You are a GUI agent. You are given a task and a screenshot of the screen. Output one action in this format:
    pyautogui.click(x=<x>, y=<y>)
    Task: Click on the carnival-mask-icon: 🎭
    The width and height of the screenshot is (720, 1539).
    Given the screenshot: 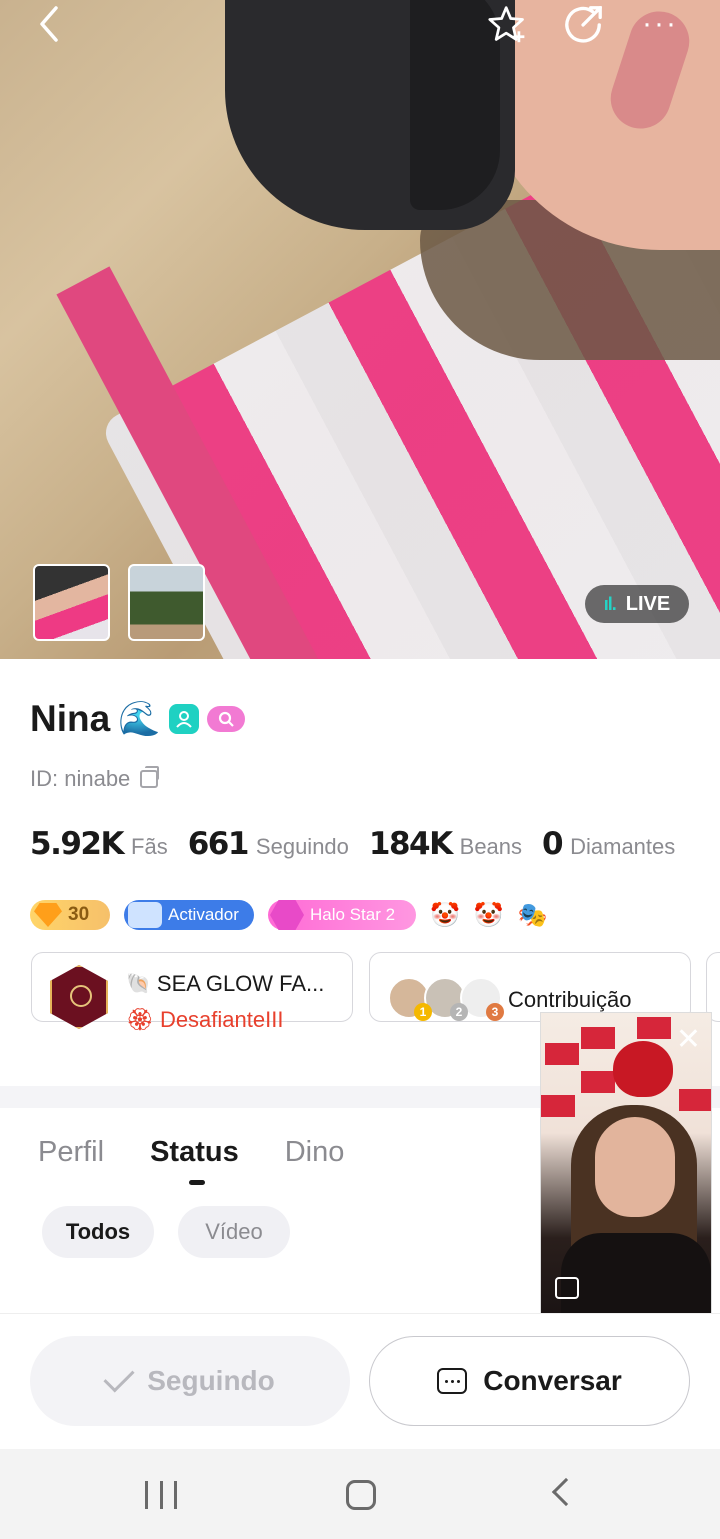 What is the action you would take?
    pyautogui.click(x=533, y=915)
    